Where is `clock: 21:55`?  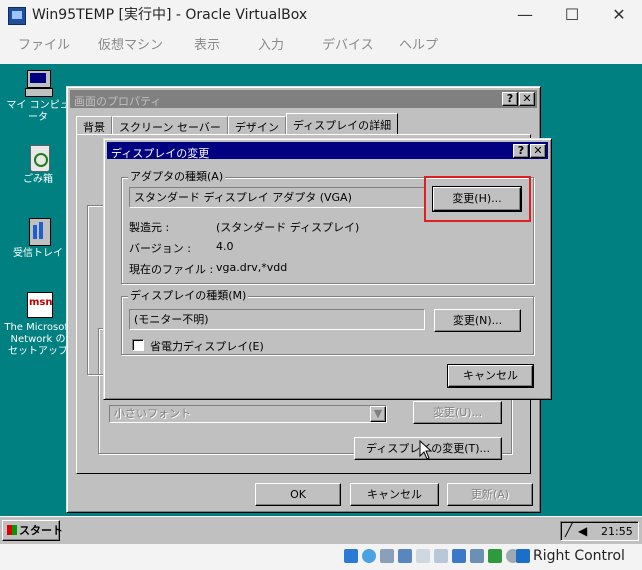
clock: 21:55 is located at coordinates (617, 531).